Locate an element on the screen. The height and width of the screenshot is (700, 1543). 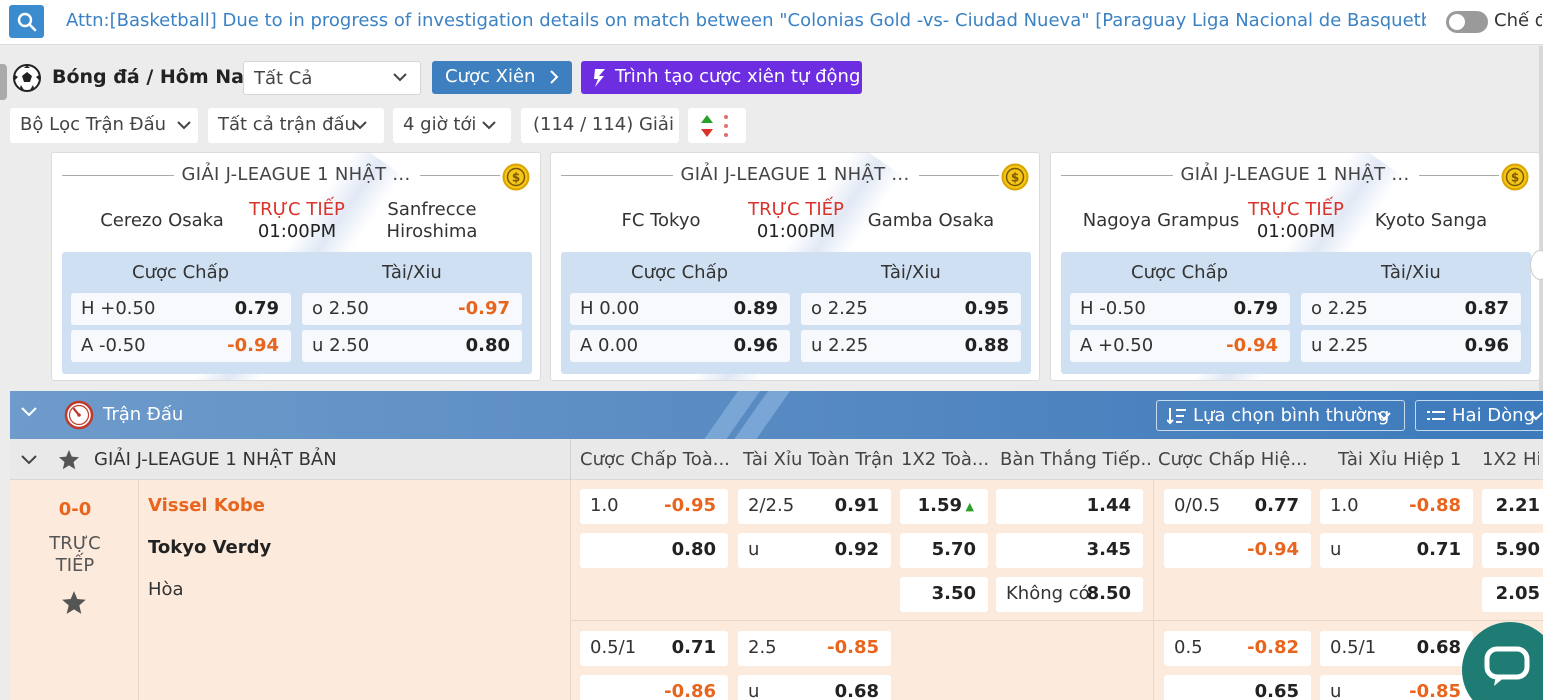
league-count-label: (114 / 114) Giải is located at coordinates (603, 124).